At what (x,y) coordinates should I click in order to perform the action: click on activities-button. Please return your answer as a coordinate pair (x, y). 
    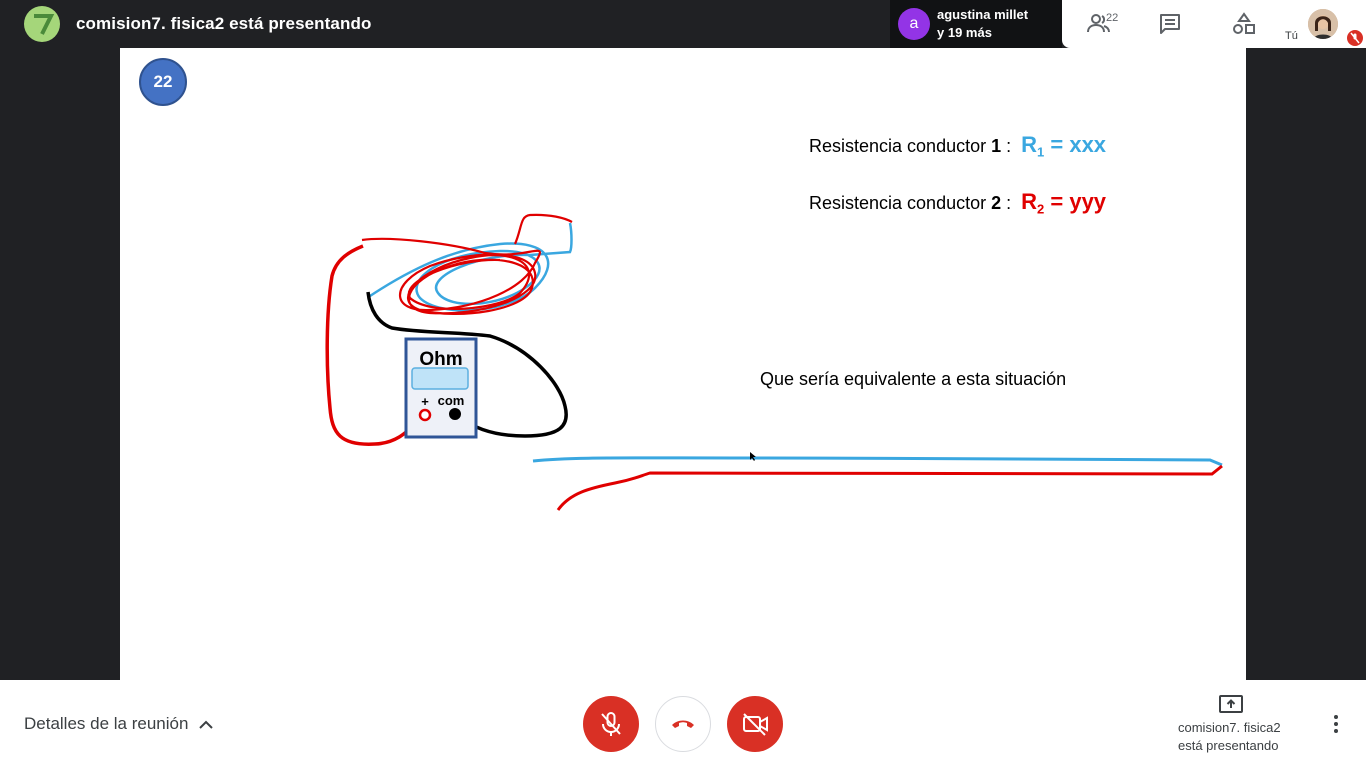
    Looking at the image, I should click on (1244, 24).